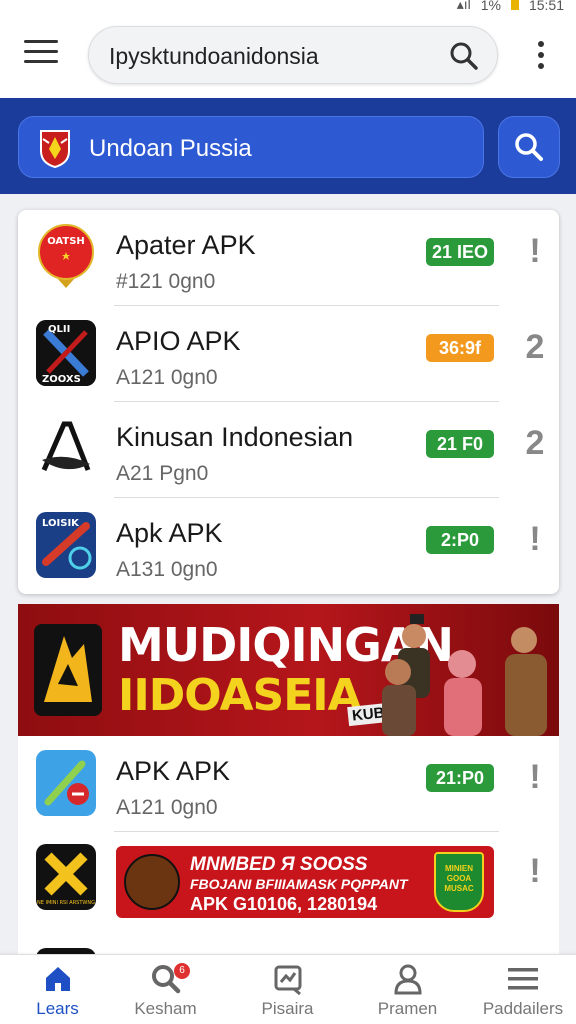 This screenshot has height=1024, width=576. What do you see at coordinates (186, 245) in the screenshot?
I see `app-title: Apater APK` at bounding box center [186, 245].